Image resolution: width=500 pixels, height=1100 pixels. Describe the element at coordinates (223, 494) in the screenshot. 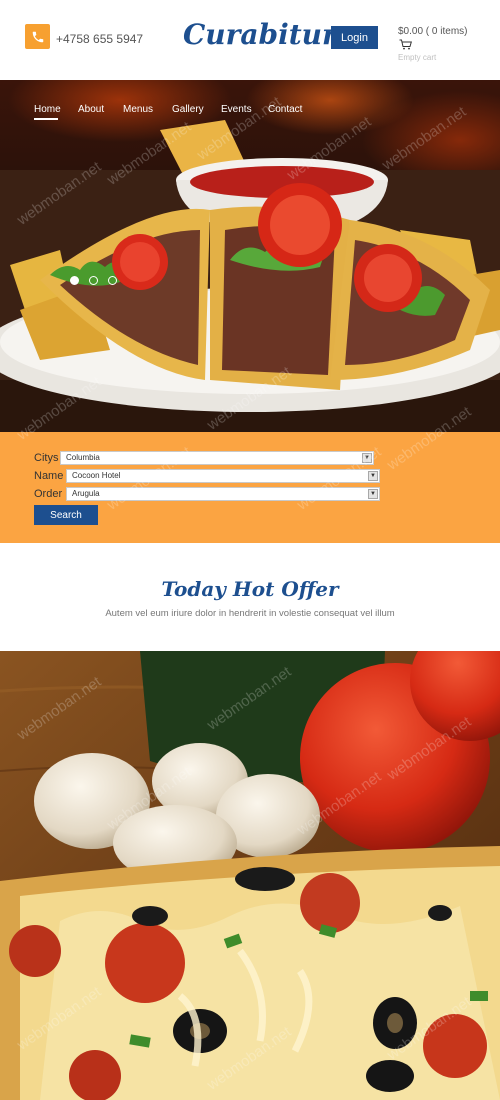

I see `order-select: Arugula ▼` at that location.